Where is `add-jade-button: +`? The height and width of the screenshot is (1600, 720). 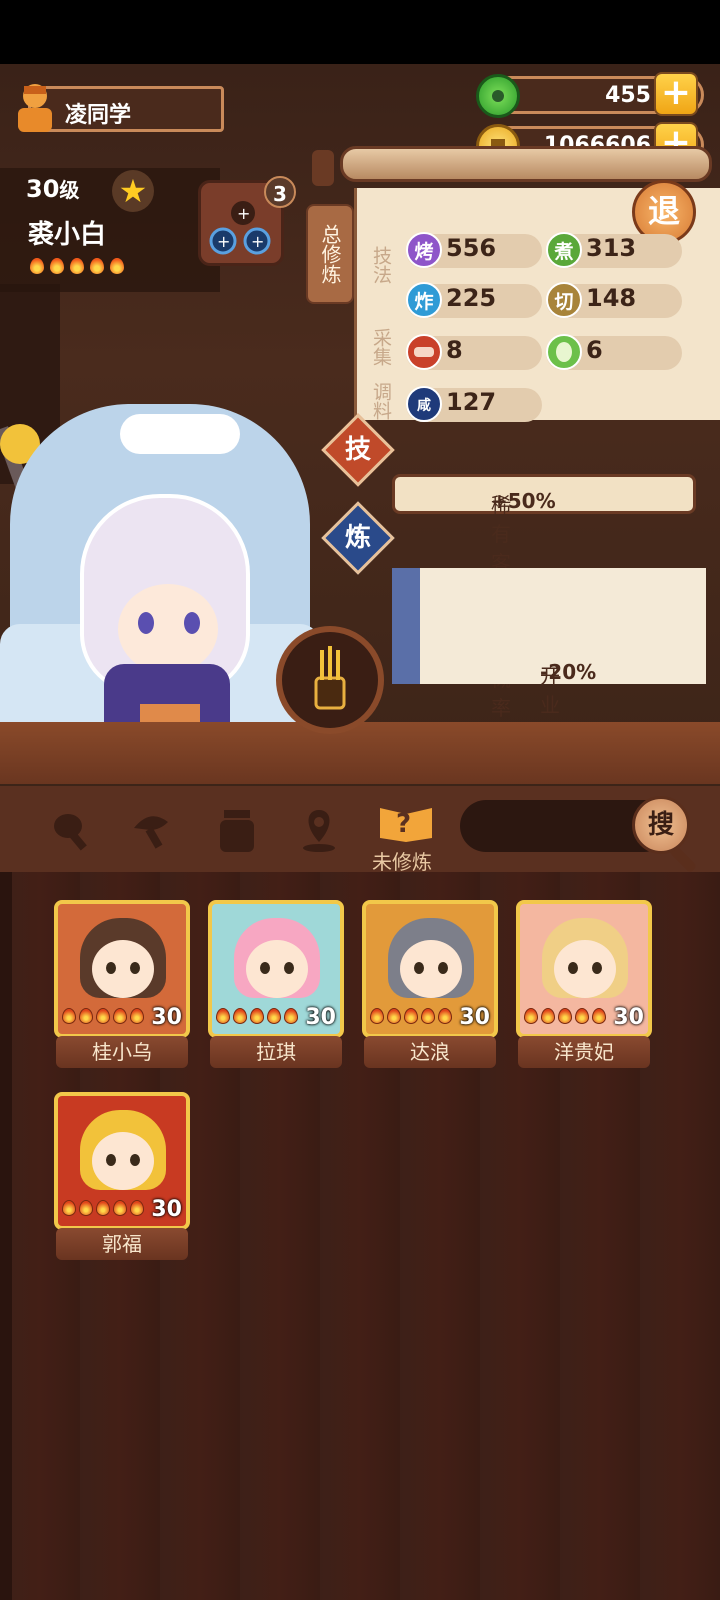 add-jade-button: + is located at coordinates (676, 94).